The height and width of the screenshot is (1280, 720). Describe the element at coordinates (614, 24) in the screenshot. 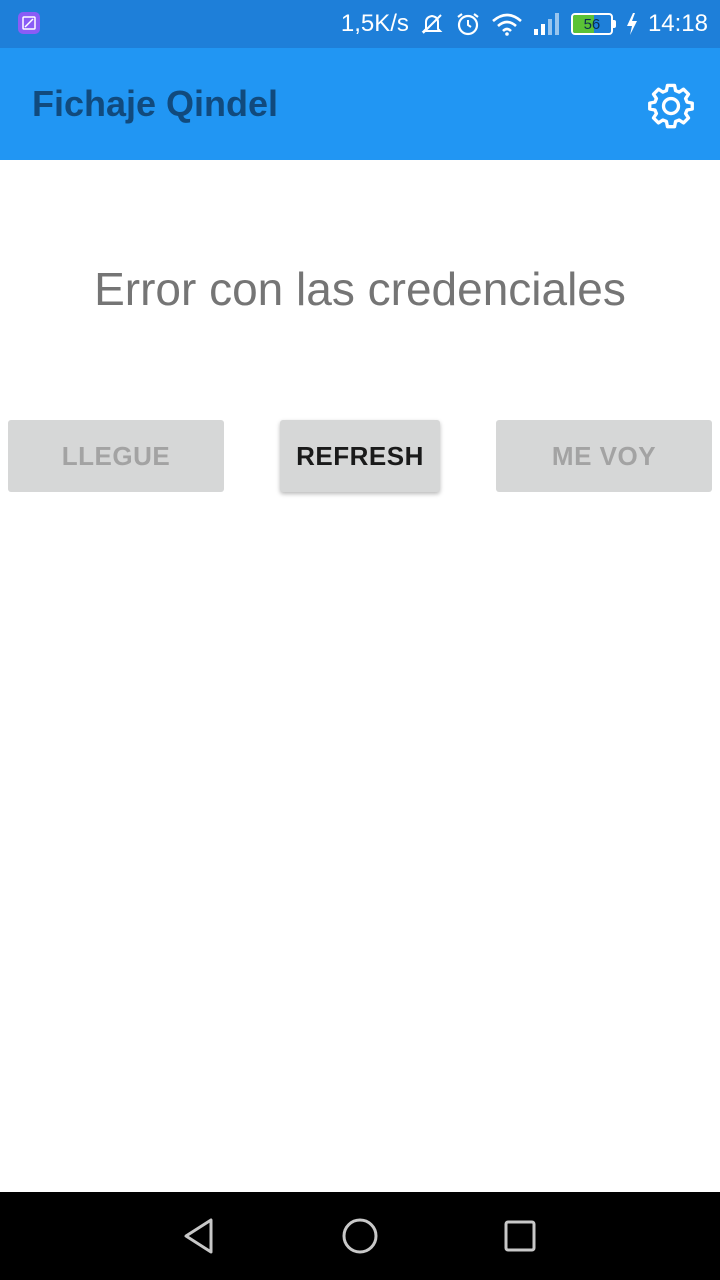

I see `battery-tip` at that location.